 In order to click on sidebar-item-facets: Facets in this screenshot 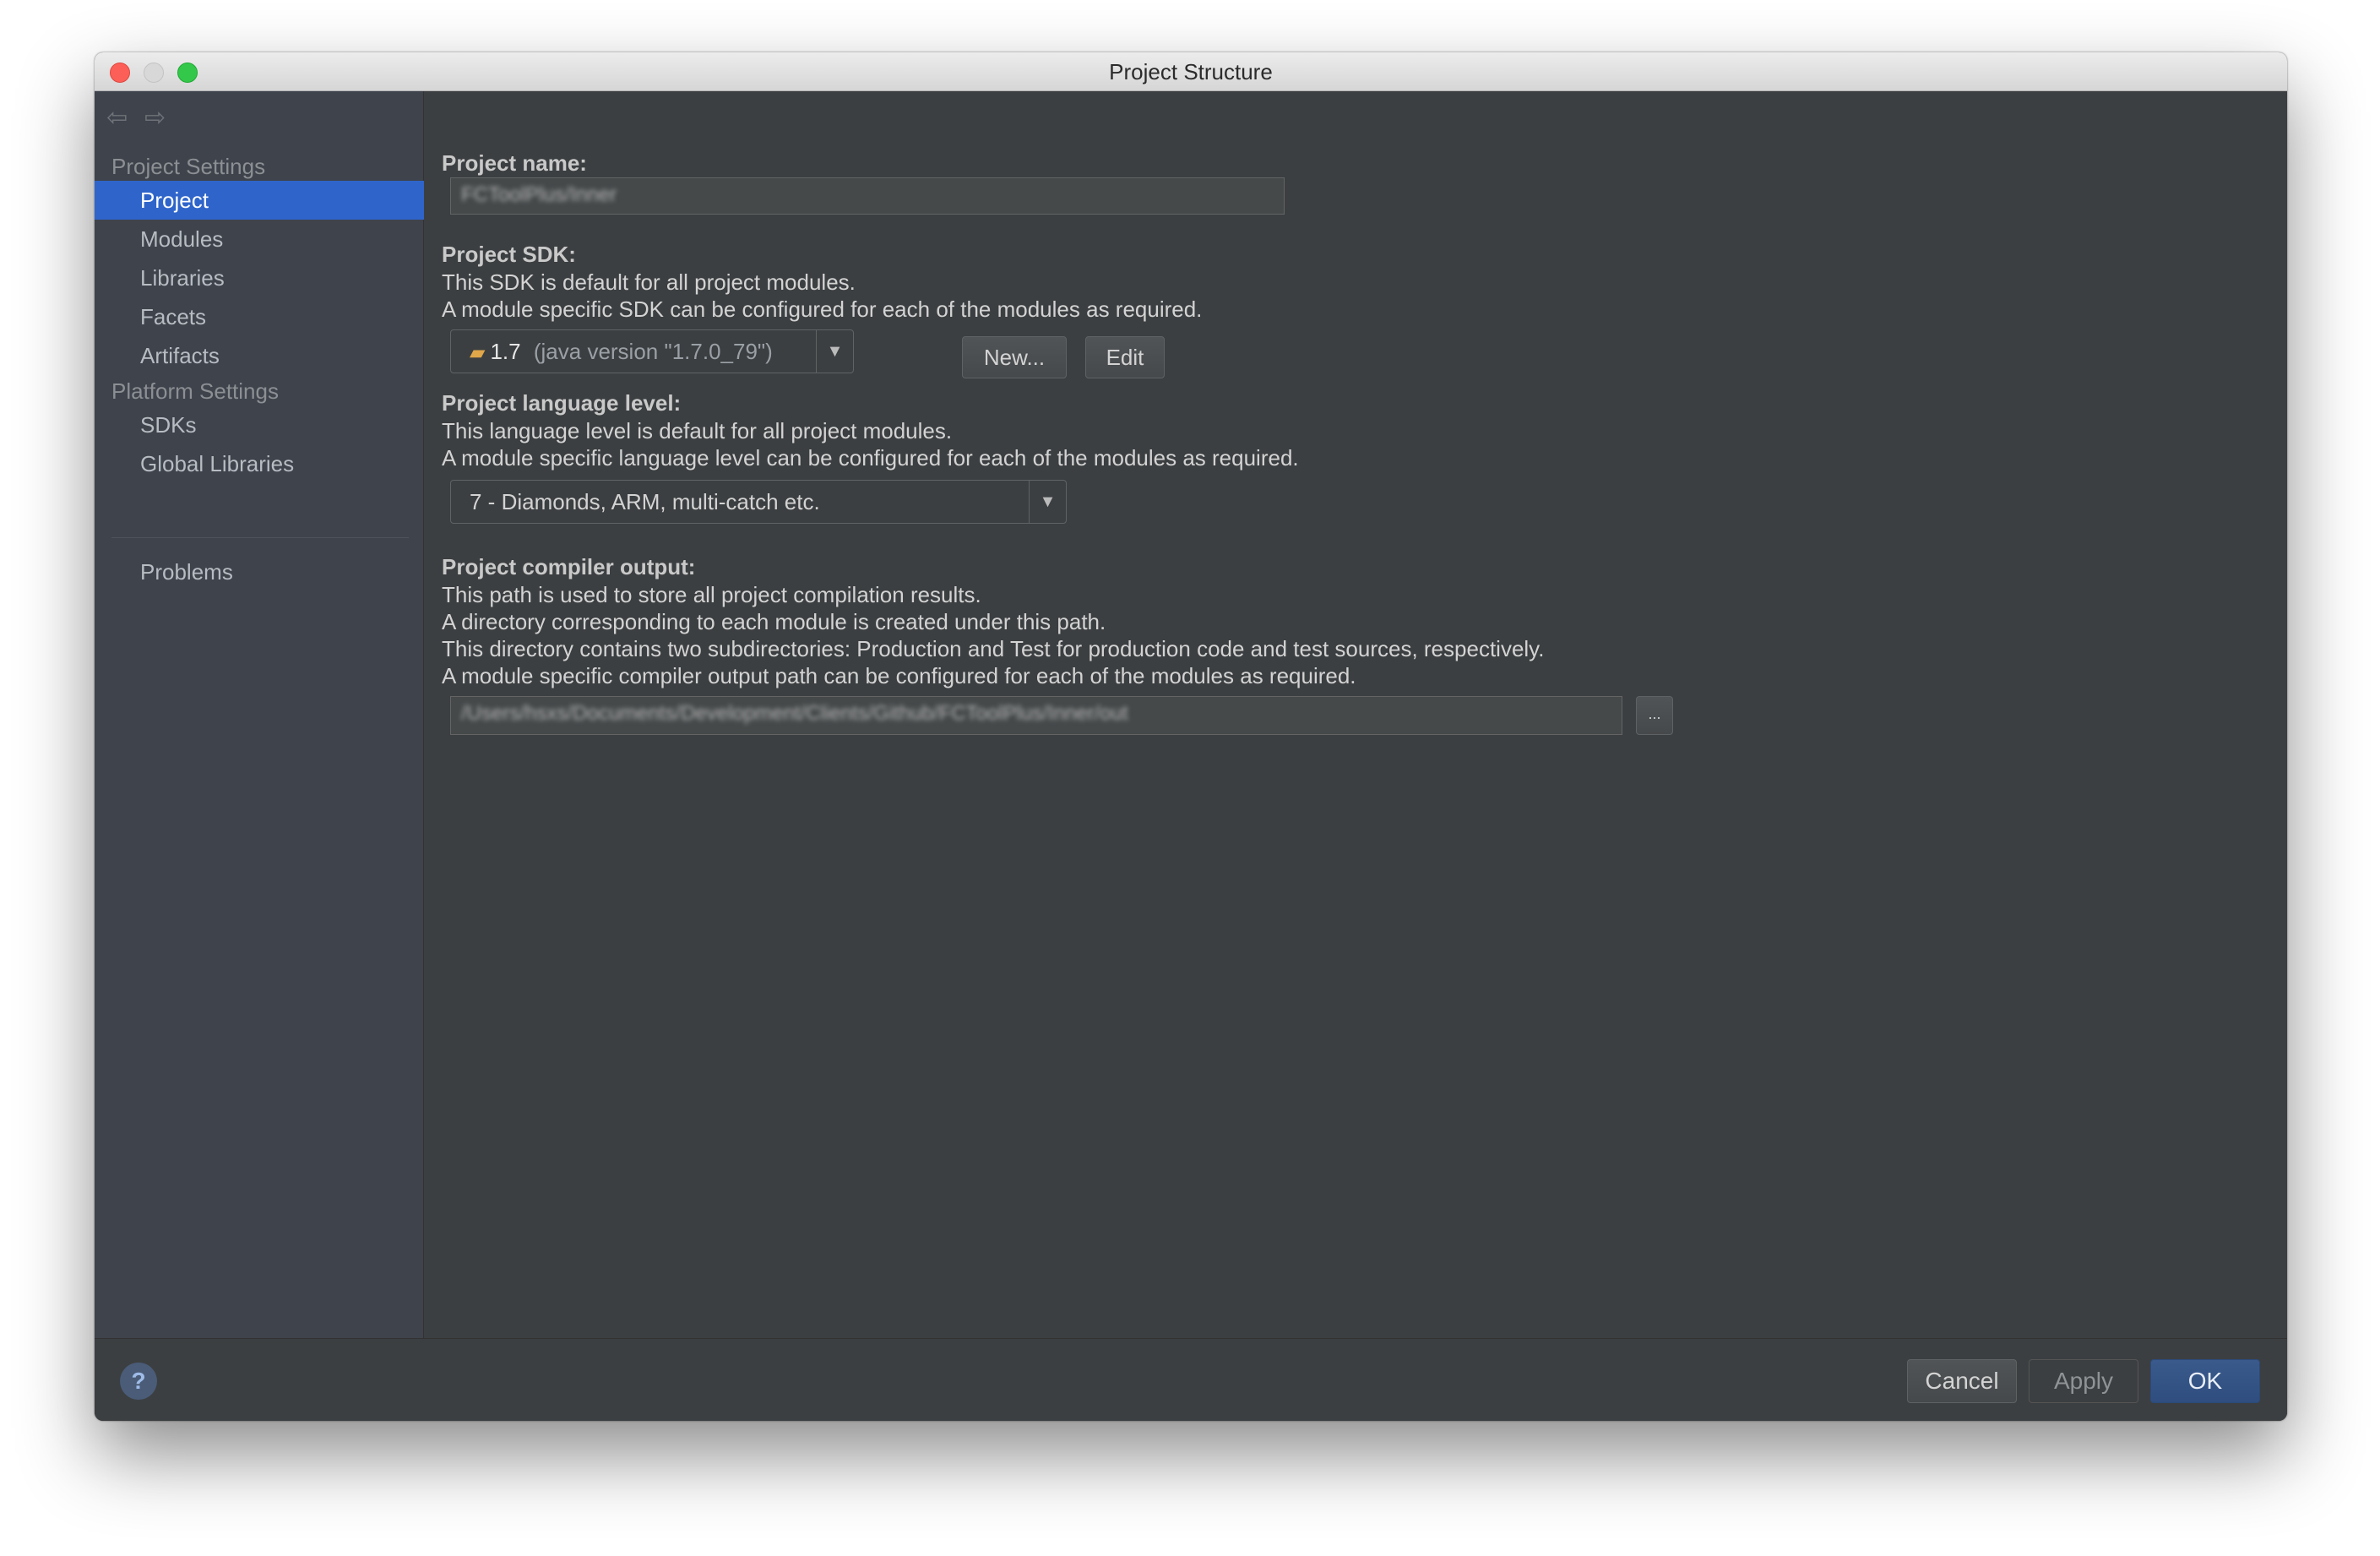, I will do `click(259, 316)`.